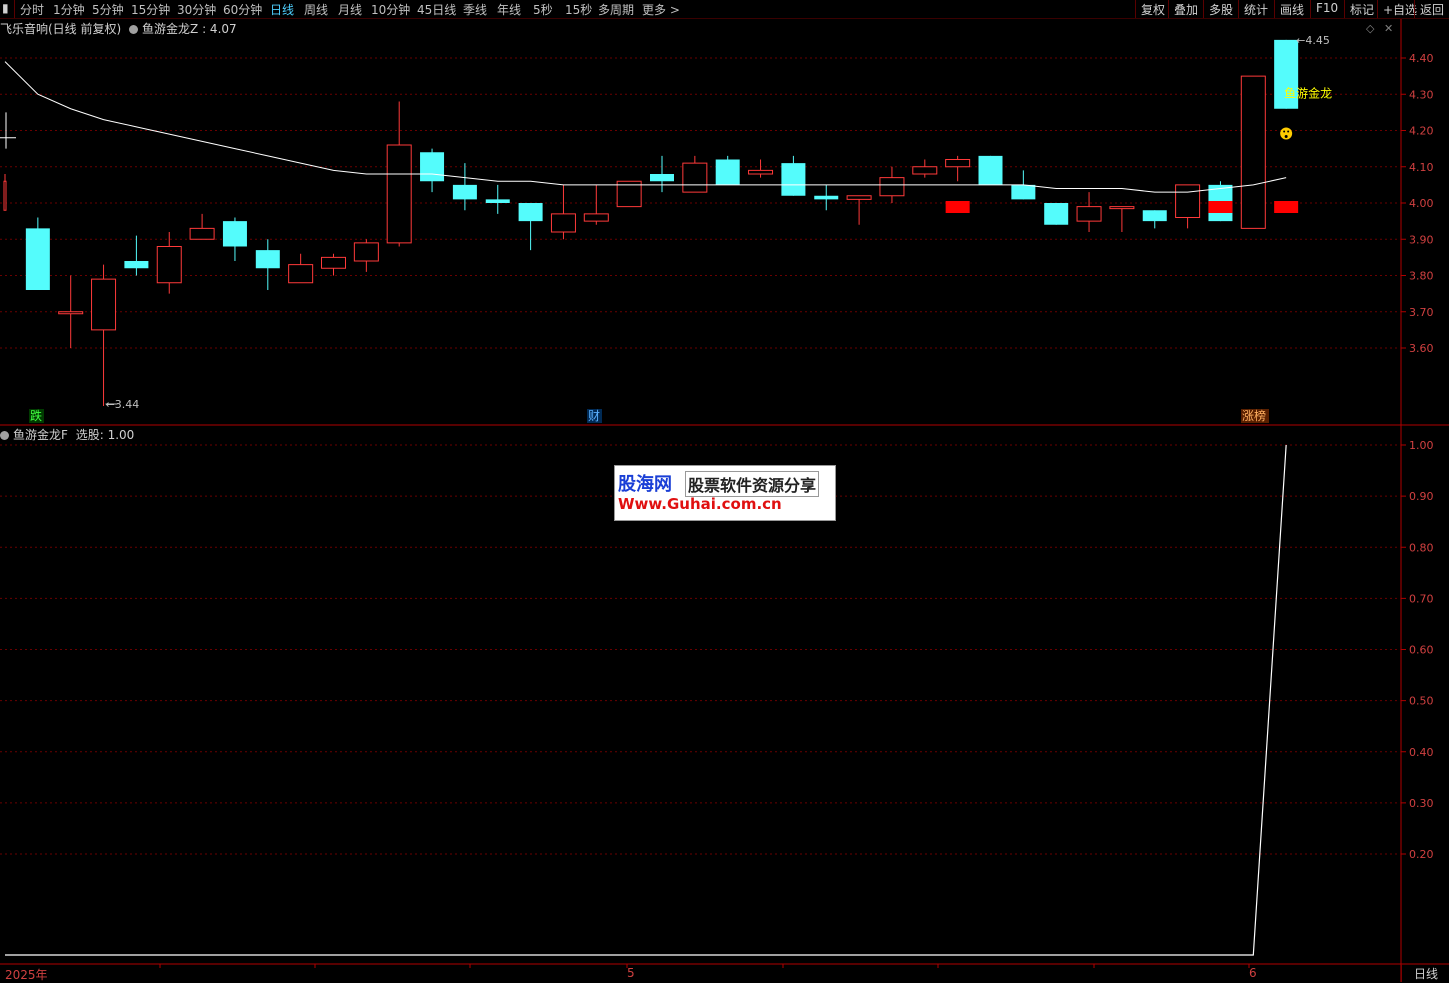 The image size is (1449, 983). Describe the element at coordinates (1421, 650) in the screenshot. I see `sub-y-tick-label: 0.60` at that location.